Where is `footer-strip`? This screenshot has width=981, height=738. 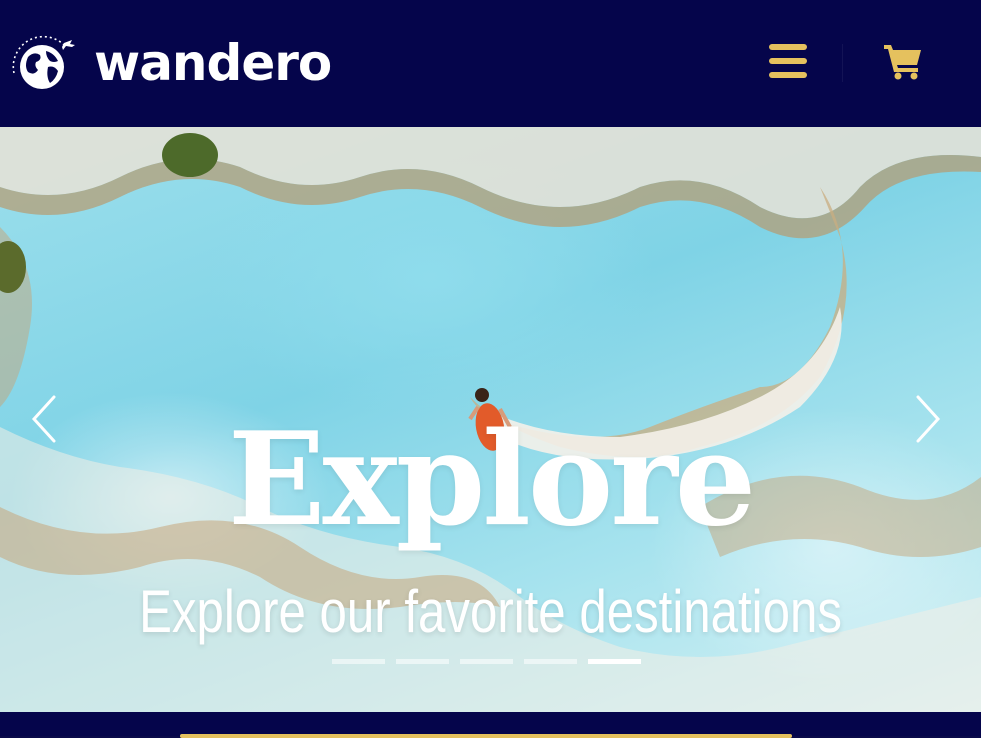
footer-strip is located at coordinates (490, 725).